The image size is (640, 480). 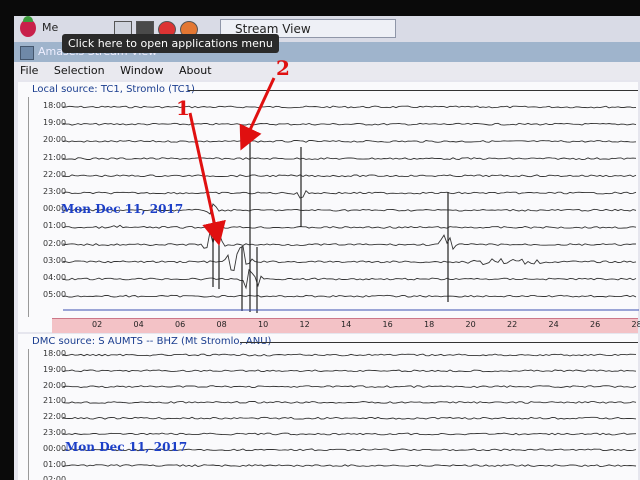 What do you see at coordinates (221, 324) in the screenshot?
I see `axis-tick-label: 08` at bounding box center [221, 324].